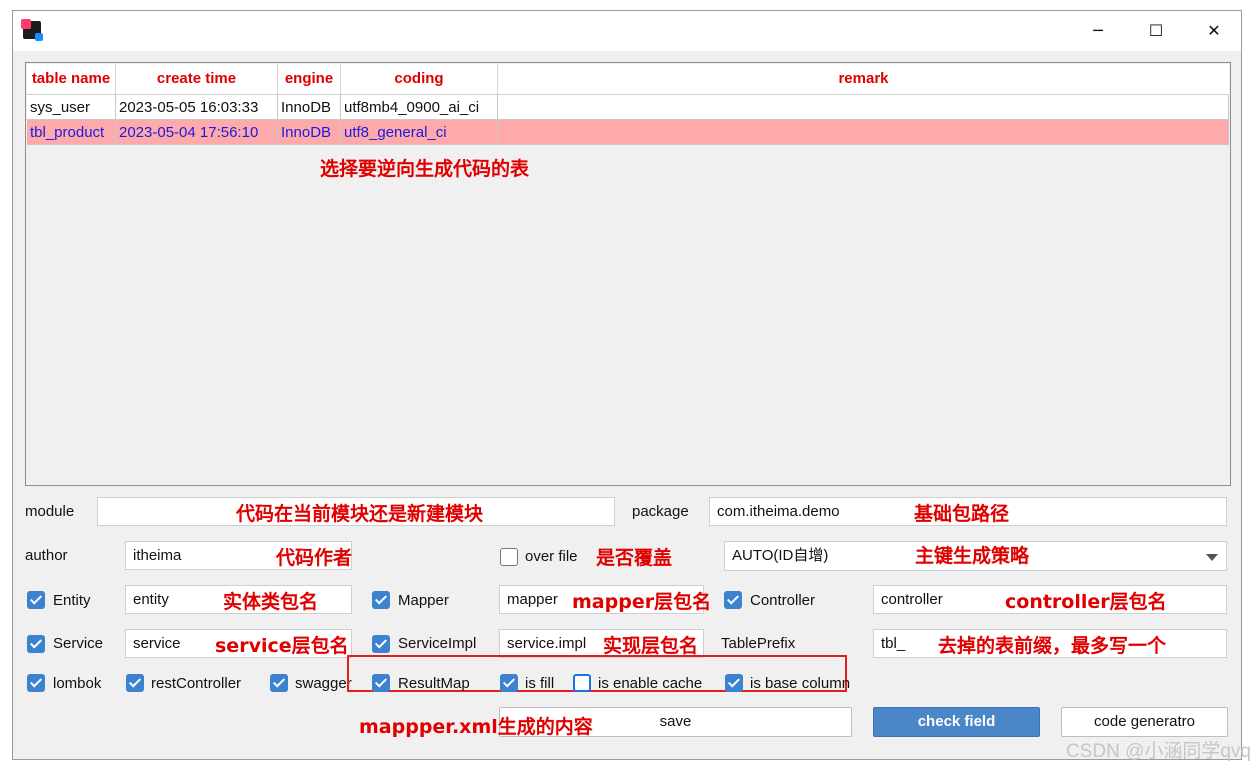 This screenshot has width=1255, height=765. What do you see at coordinates (783, 600) in the screenshot?
I see `controller-label: Controller` at bounding box center [783, 600].